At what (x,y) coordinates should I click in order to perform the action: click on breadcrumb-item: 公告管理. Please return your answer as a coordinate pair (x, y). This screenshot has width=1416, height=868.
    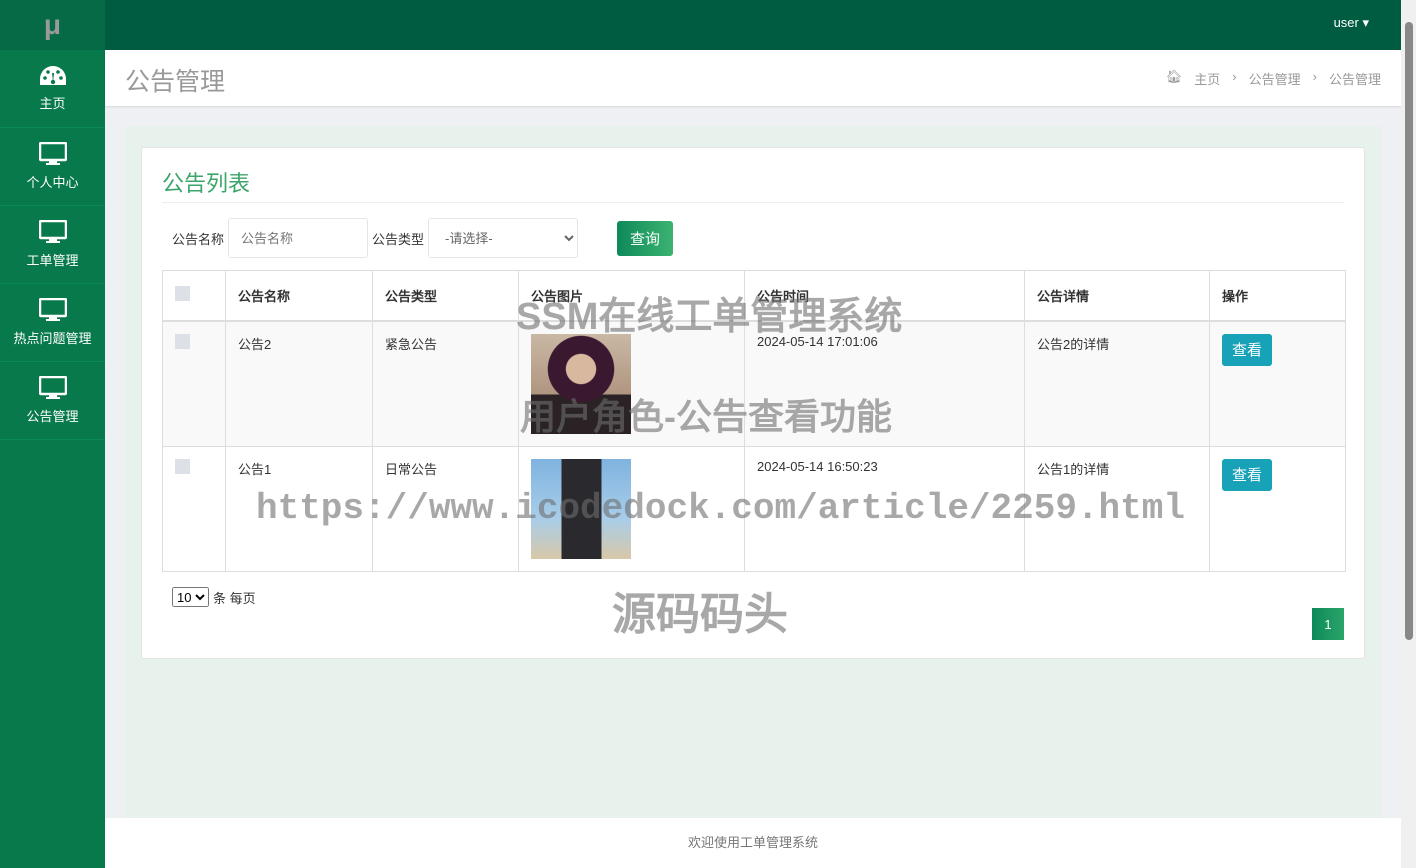
    Looking at the image, I should click on (1275, 78).